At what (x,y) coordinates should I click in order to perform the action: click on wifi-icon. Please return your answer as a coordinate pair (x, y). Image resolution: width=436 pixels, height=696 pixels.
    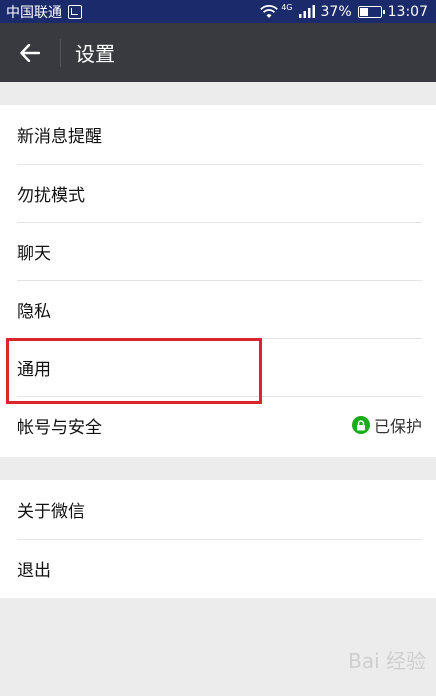
    Looking at the image, I should click on (269, 11).